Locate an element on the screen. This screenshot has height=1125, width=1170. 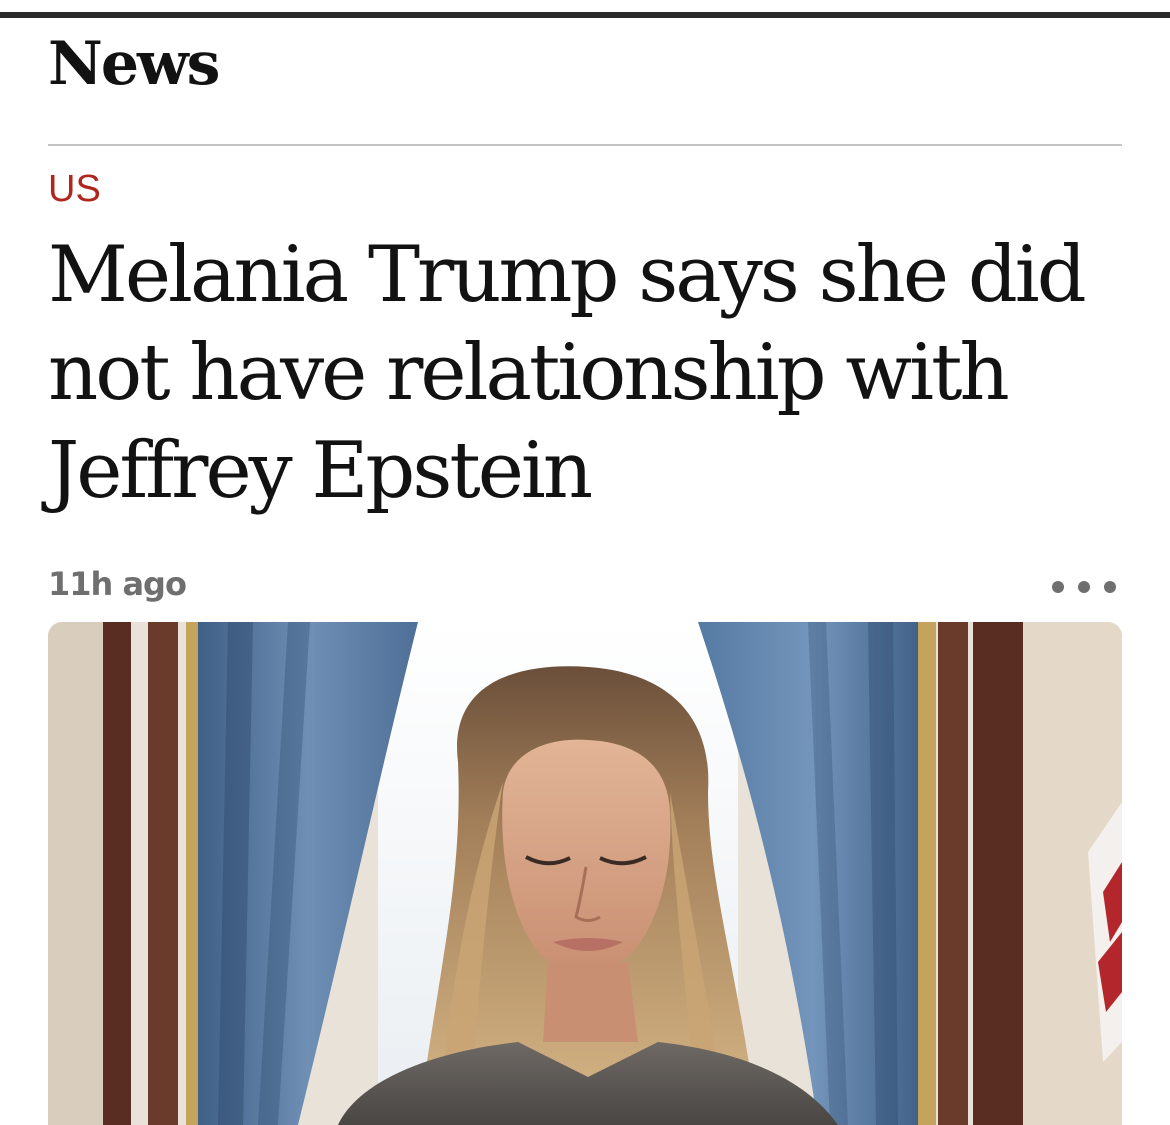
more-options-button is located at coordinates (1084, 587).